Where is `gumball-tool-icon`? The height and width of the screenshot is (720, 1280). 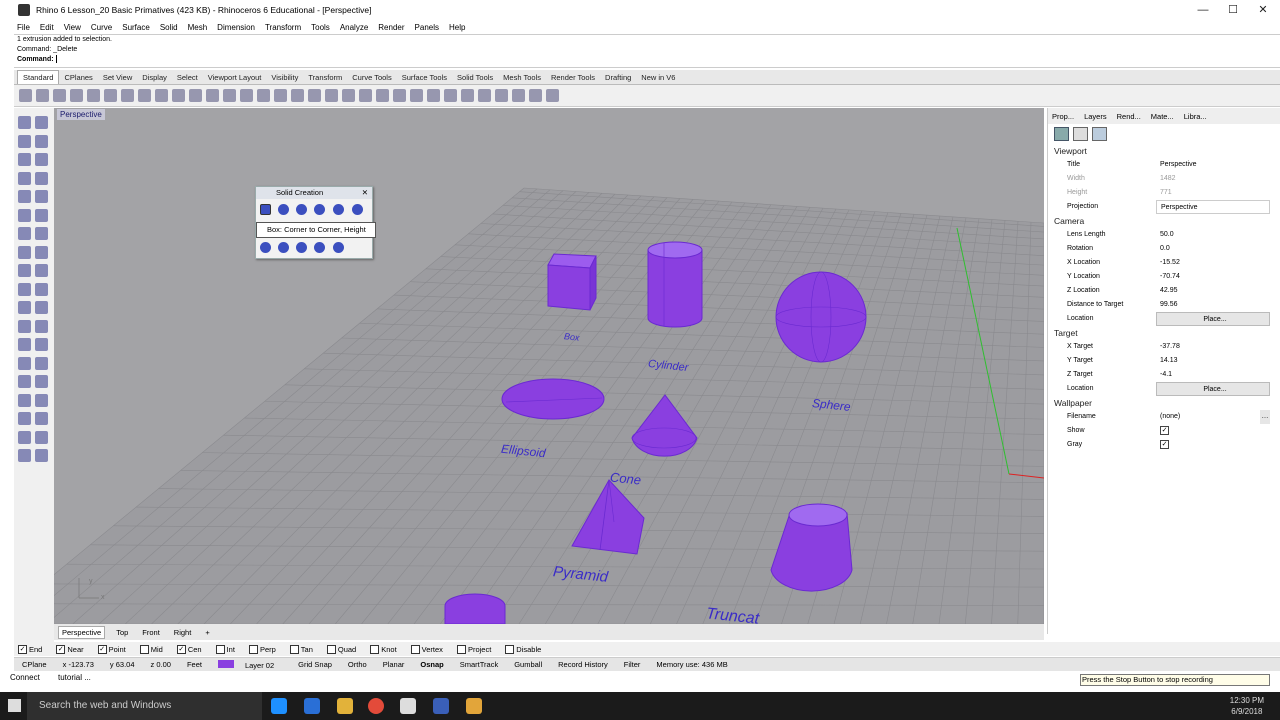
gumball-tool-icon is located at coordinates (24, 437).